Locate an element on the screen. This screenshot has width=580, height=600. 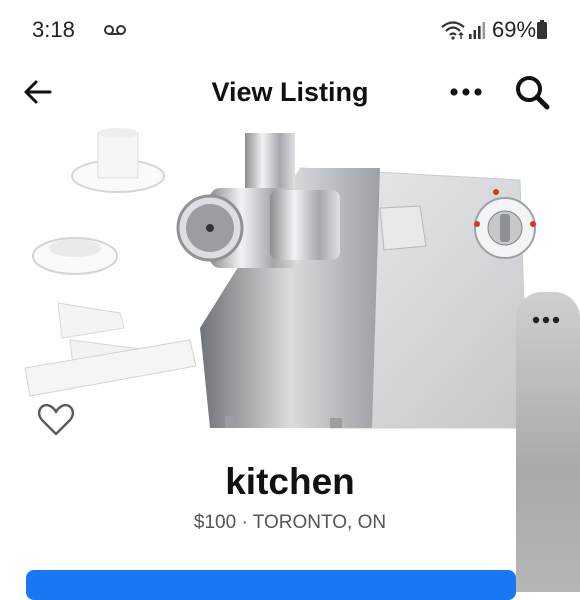
signal-icon is located at coordinates (477, 30).